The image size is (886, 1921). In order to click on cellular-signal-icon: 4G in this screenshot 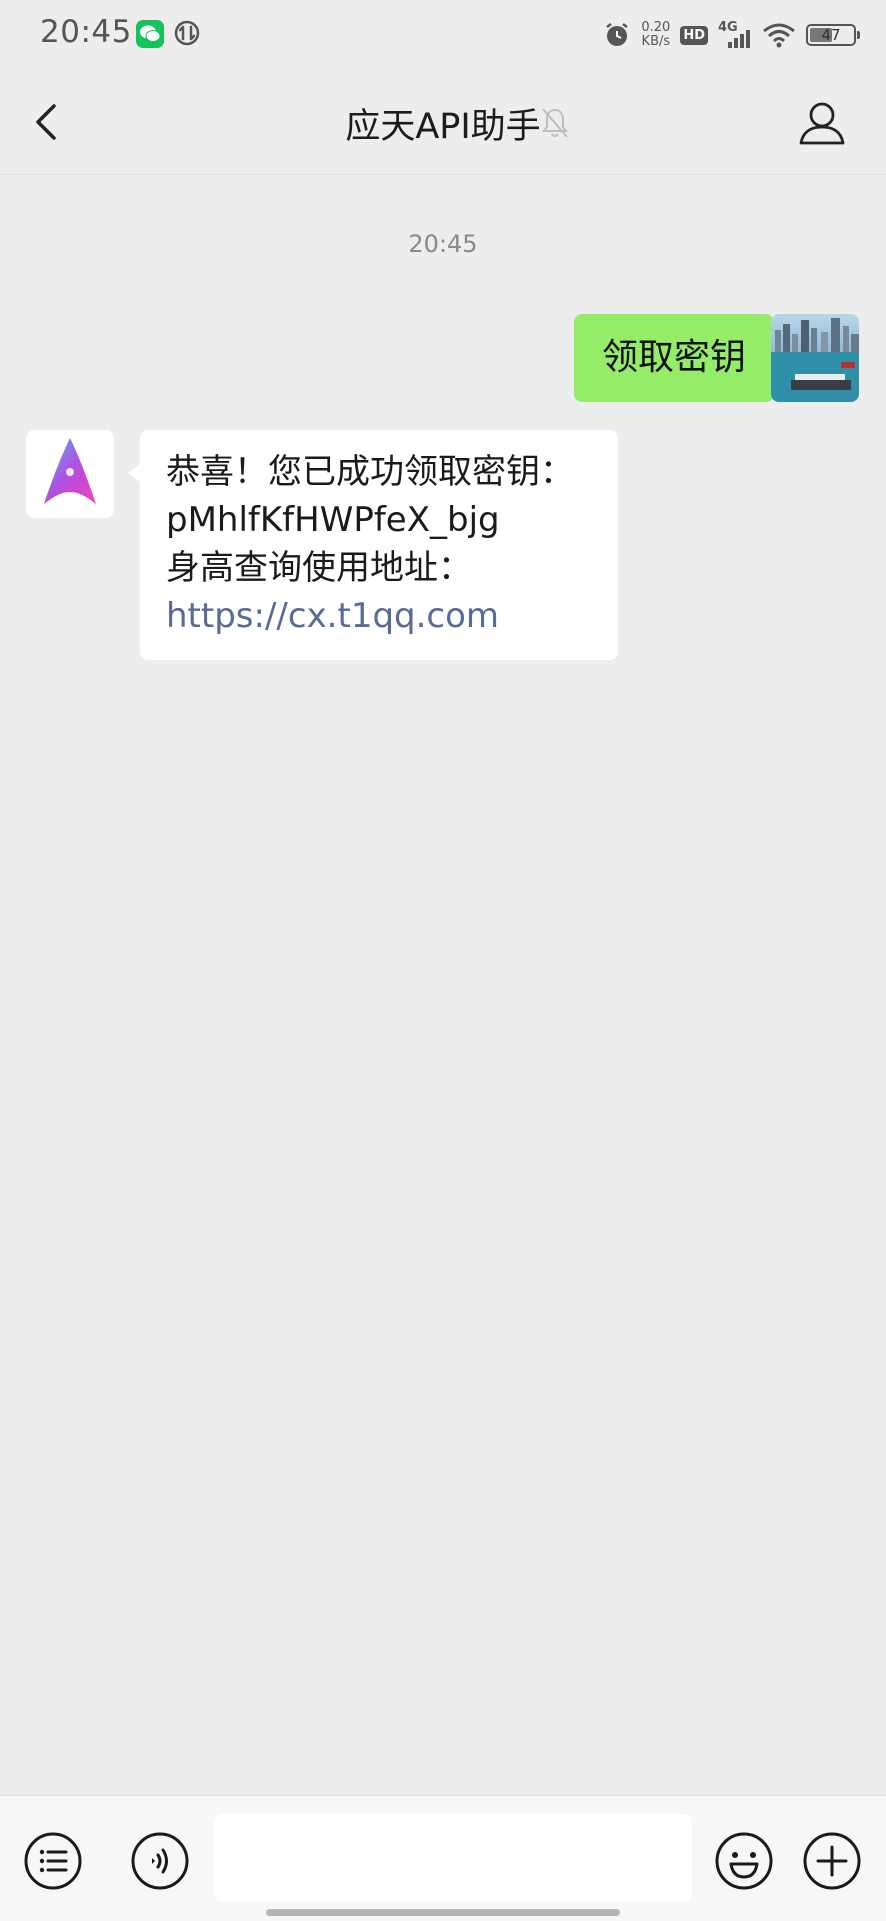, I will do `click(735, 35)`.